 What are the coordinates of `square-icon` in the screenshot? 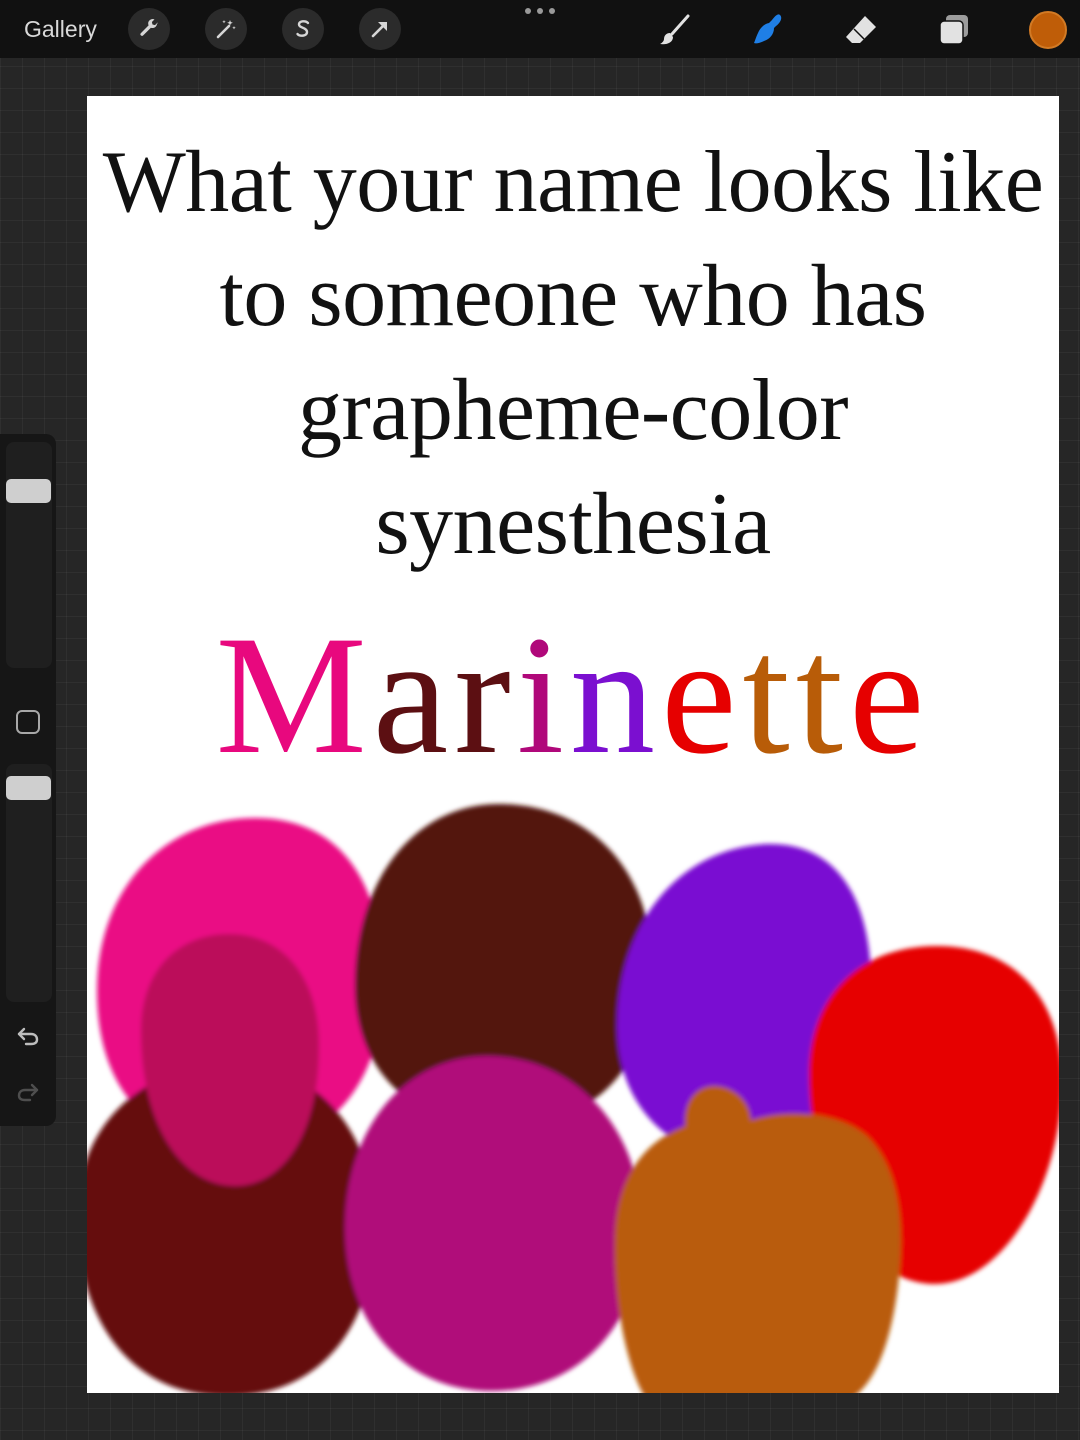 It's located at (28, 722).